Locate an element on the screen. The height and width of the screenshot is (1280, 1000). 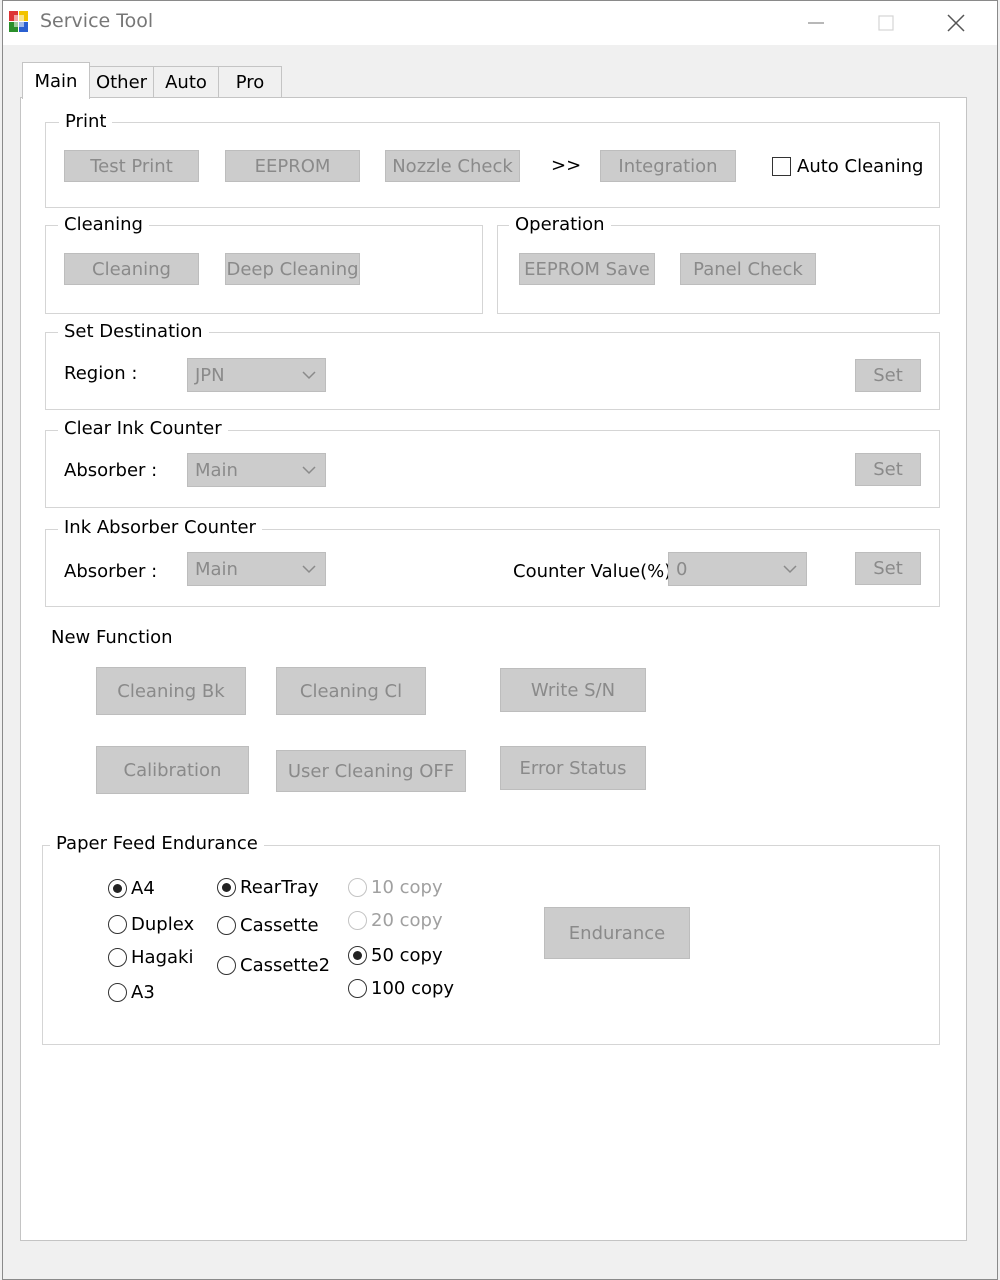
radio-reartray: RearTray is located at coordinates (268, 887).